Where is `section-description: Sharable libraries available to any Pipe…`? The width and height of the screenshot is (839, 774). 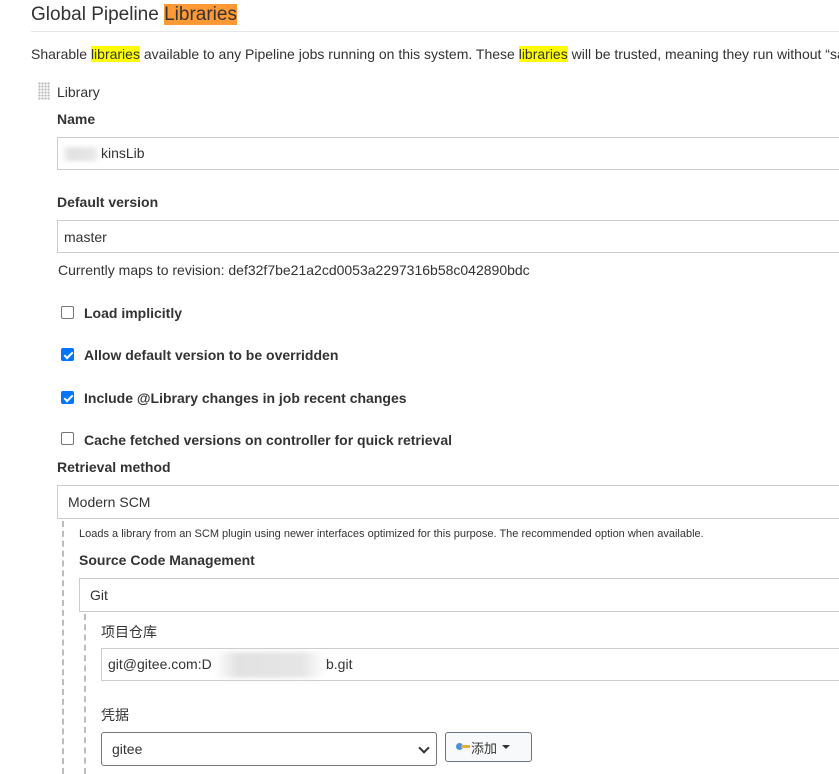
section-description: Sharable libraries available to any Pipe… is located at coordinates (435, 54).